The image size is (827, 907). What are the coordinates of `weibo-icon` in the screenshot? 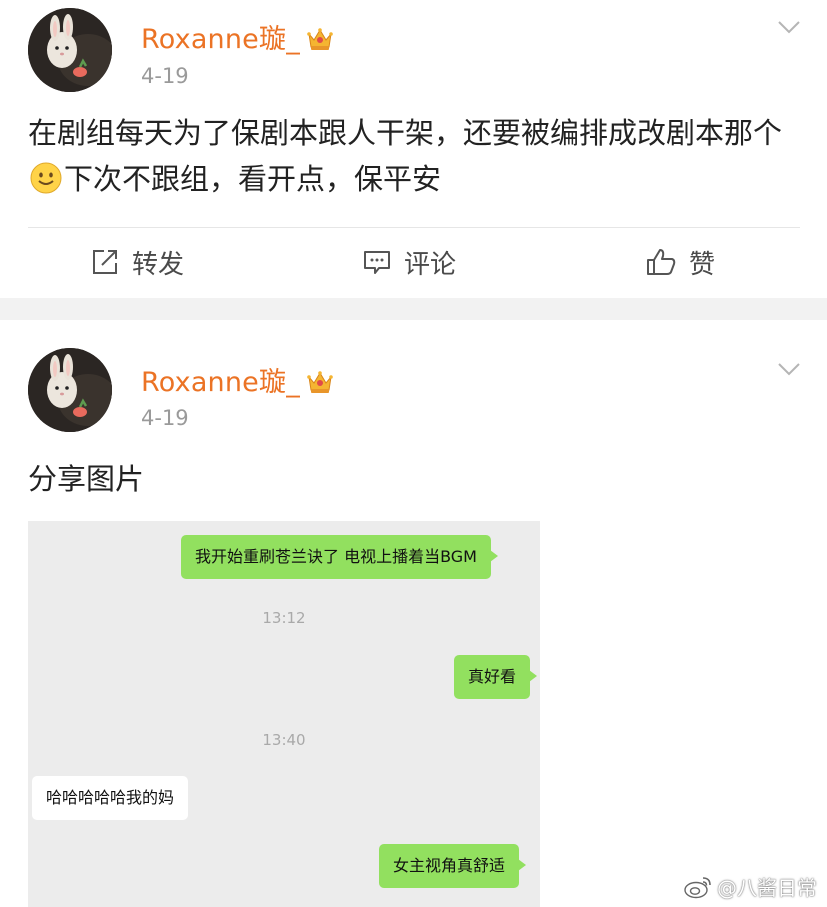 It's located at (697, 887).